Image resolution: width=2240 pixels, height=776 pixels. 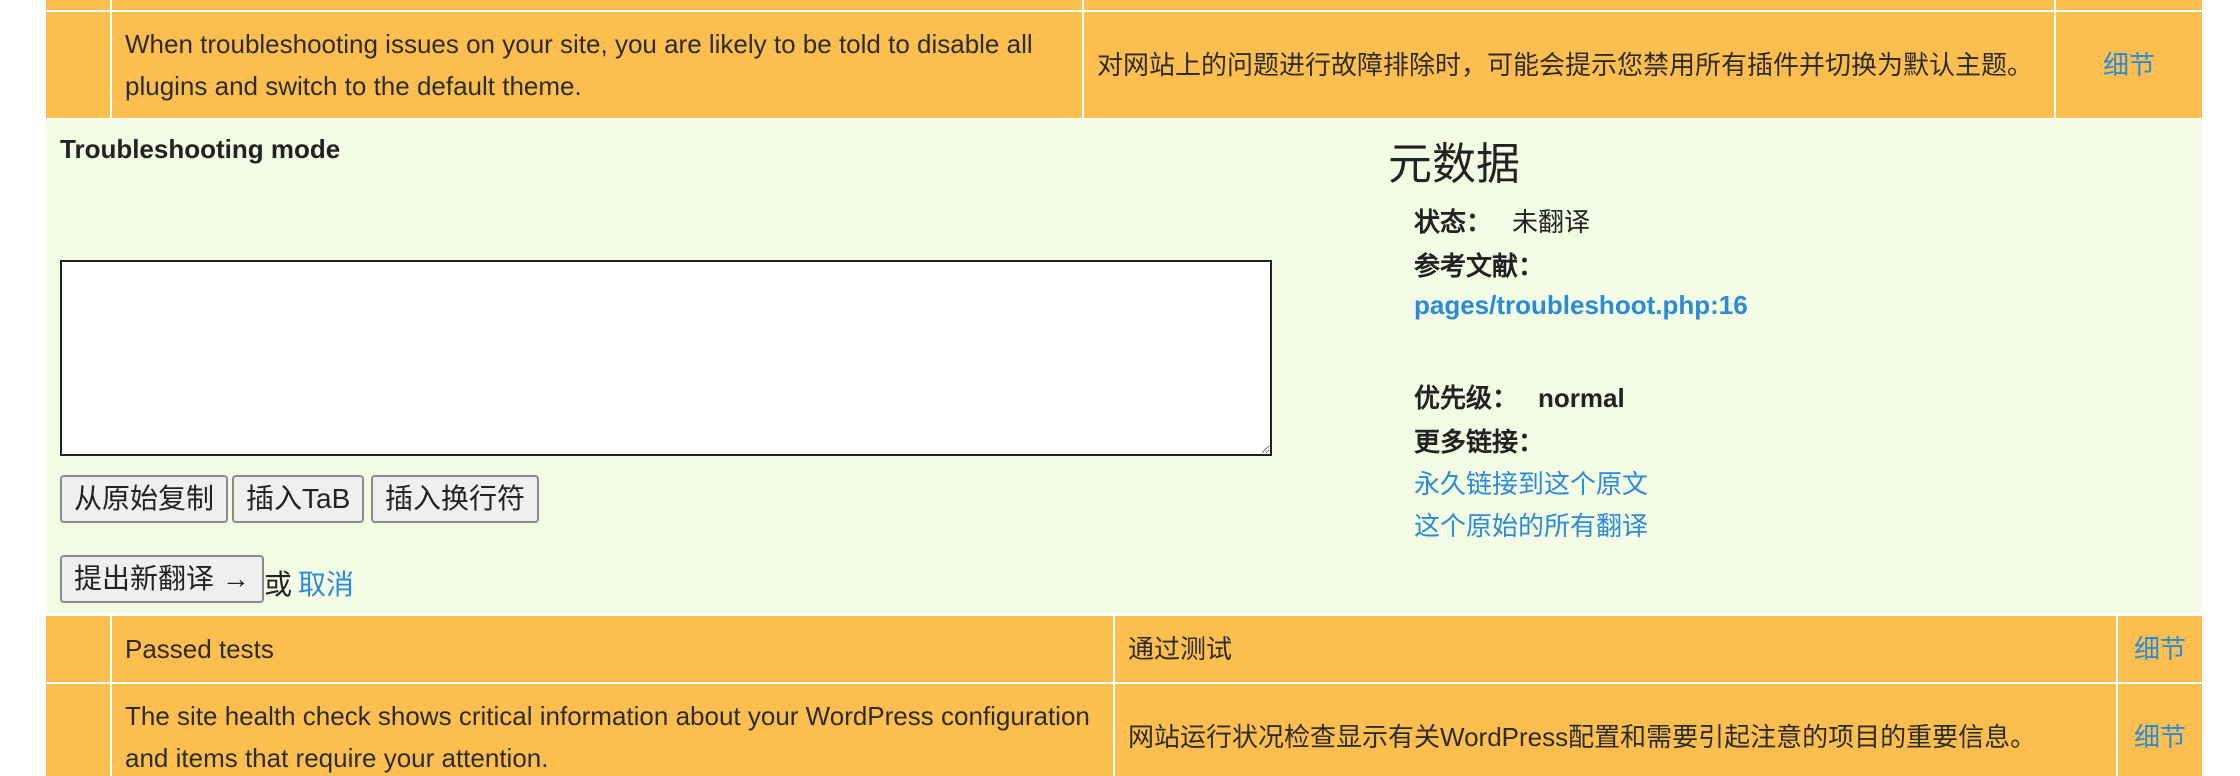 I want to click on metadata-heading: 元数据, so click(x=1454, y=164).